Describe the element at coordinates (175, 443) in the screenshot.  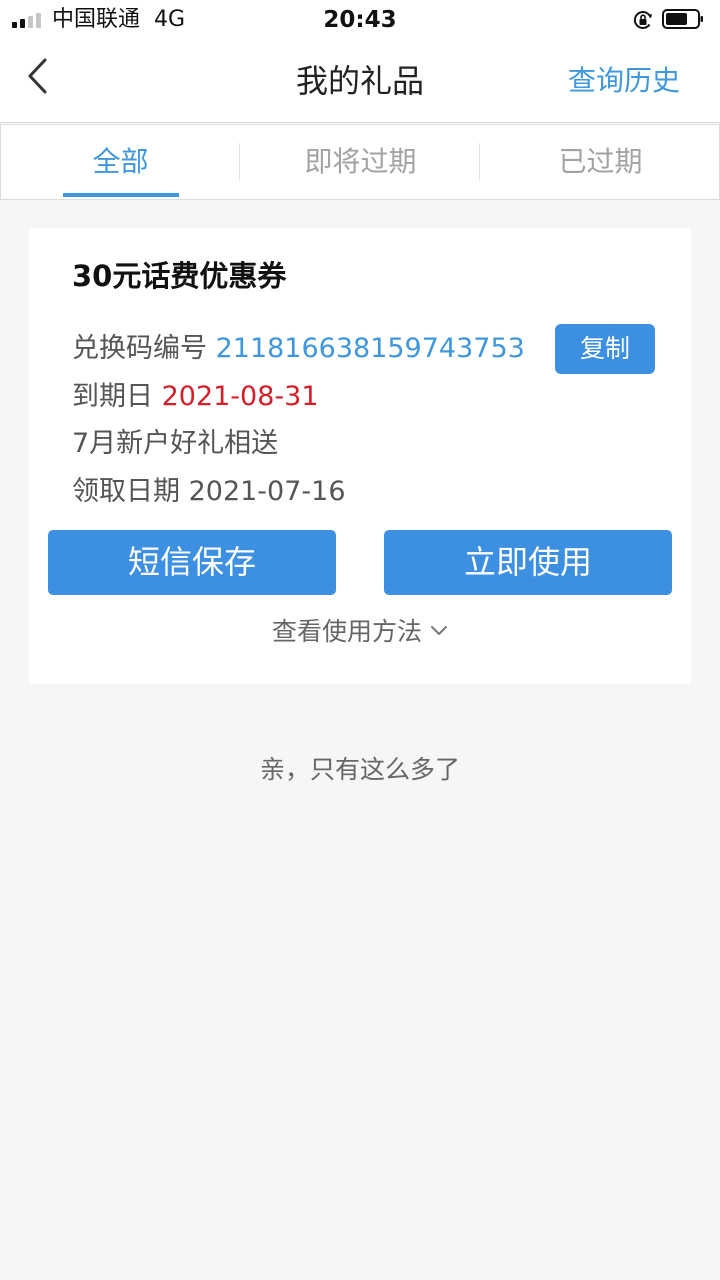
I see `promo-text: 7月新户好礼相送` at that location.